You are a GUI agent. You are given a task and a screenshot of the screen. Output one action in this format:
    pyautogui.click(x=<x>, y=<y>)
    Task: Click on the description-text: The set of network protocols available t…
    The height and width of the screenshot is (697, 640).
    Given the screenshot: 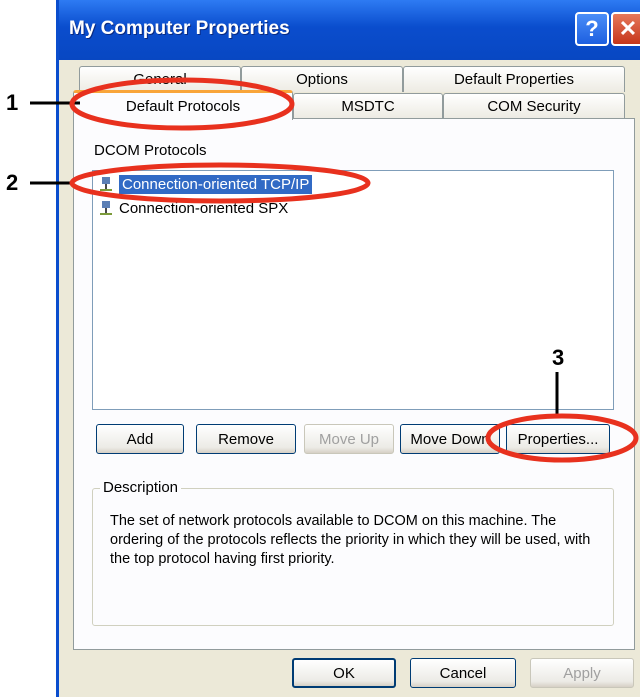 What is the action you would take?
    pyautogui.click(x=350, y=540)
    